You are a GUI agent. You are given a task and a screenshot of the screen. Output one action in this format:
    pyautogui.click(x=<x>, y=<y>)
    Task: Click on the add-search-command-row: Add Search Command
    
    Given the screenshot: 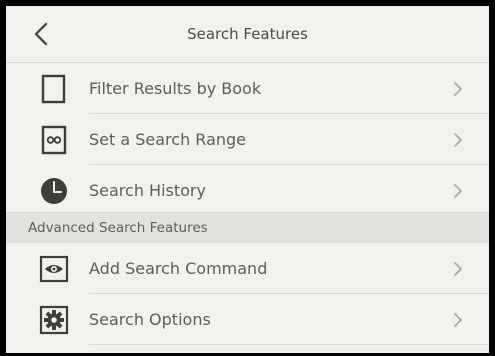 What is the action you would take?
    pyautogui.click(x=247, y=268)
    